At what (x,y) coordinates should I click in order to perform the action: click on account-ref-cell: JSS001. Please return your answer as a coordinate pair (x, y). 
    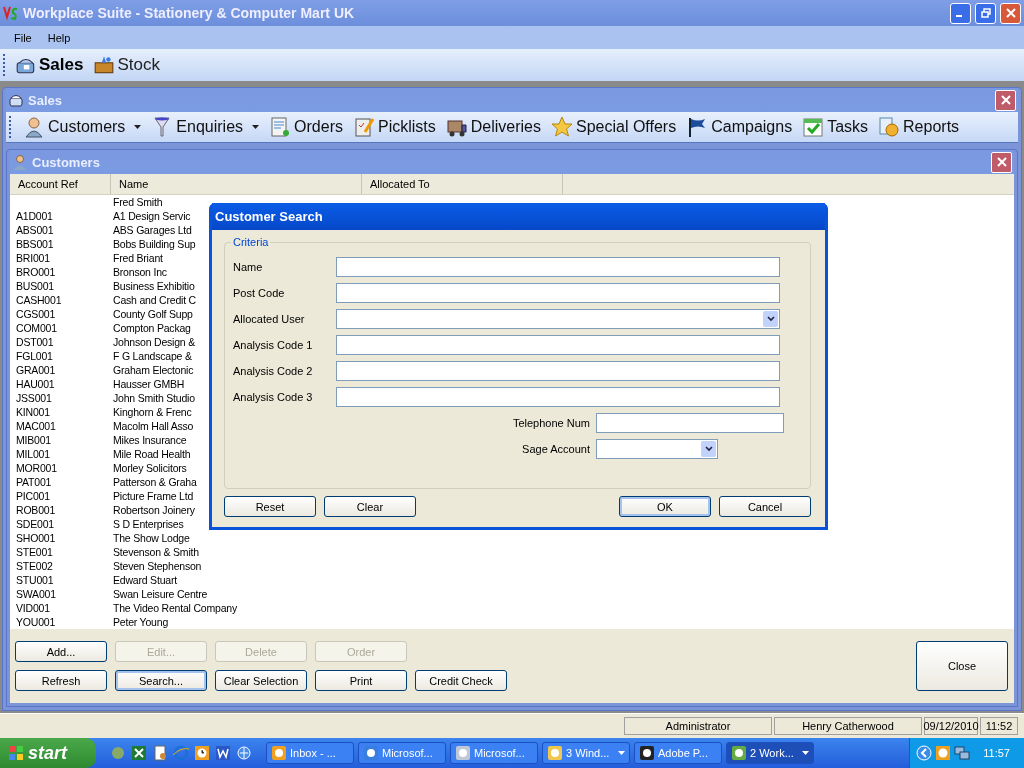
    Looking at the image, I should click on (34, 398).